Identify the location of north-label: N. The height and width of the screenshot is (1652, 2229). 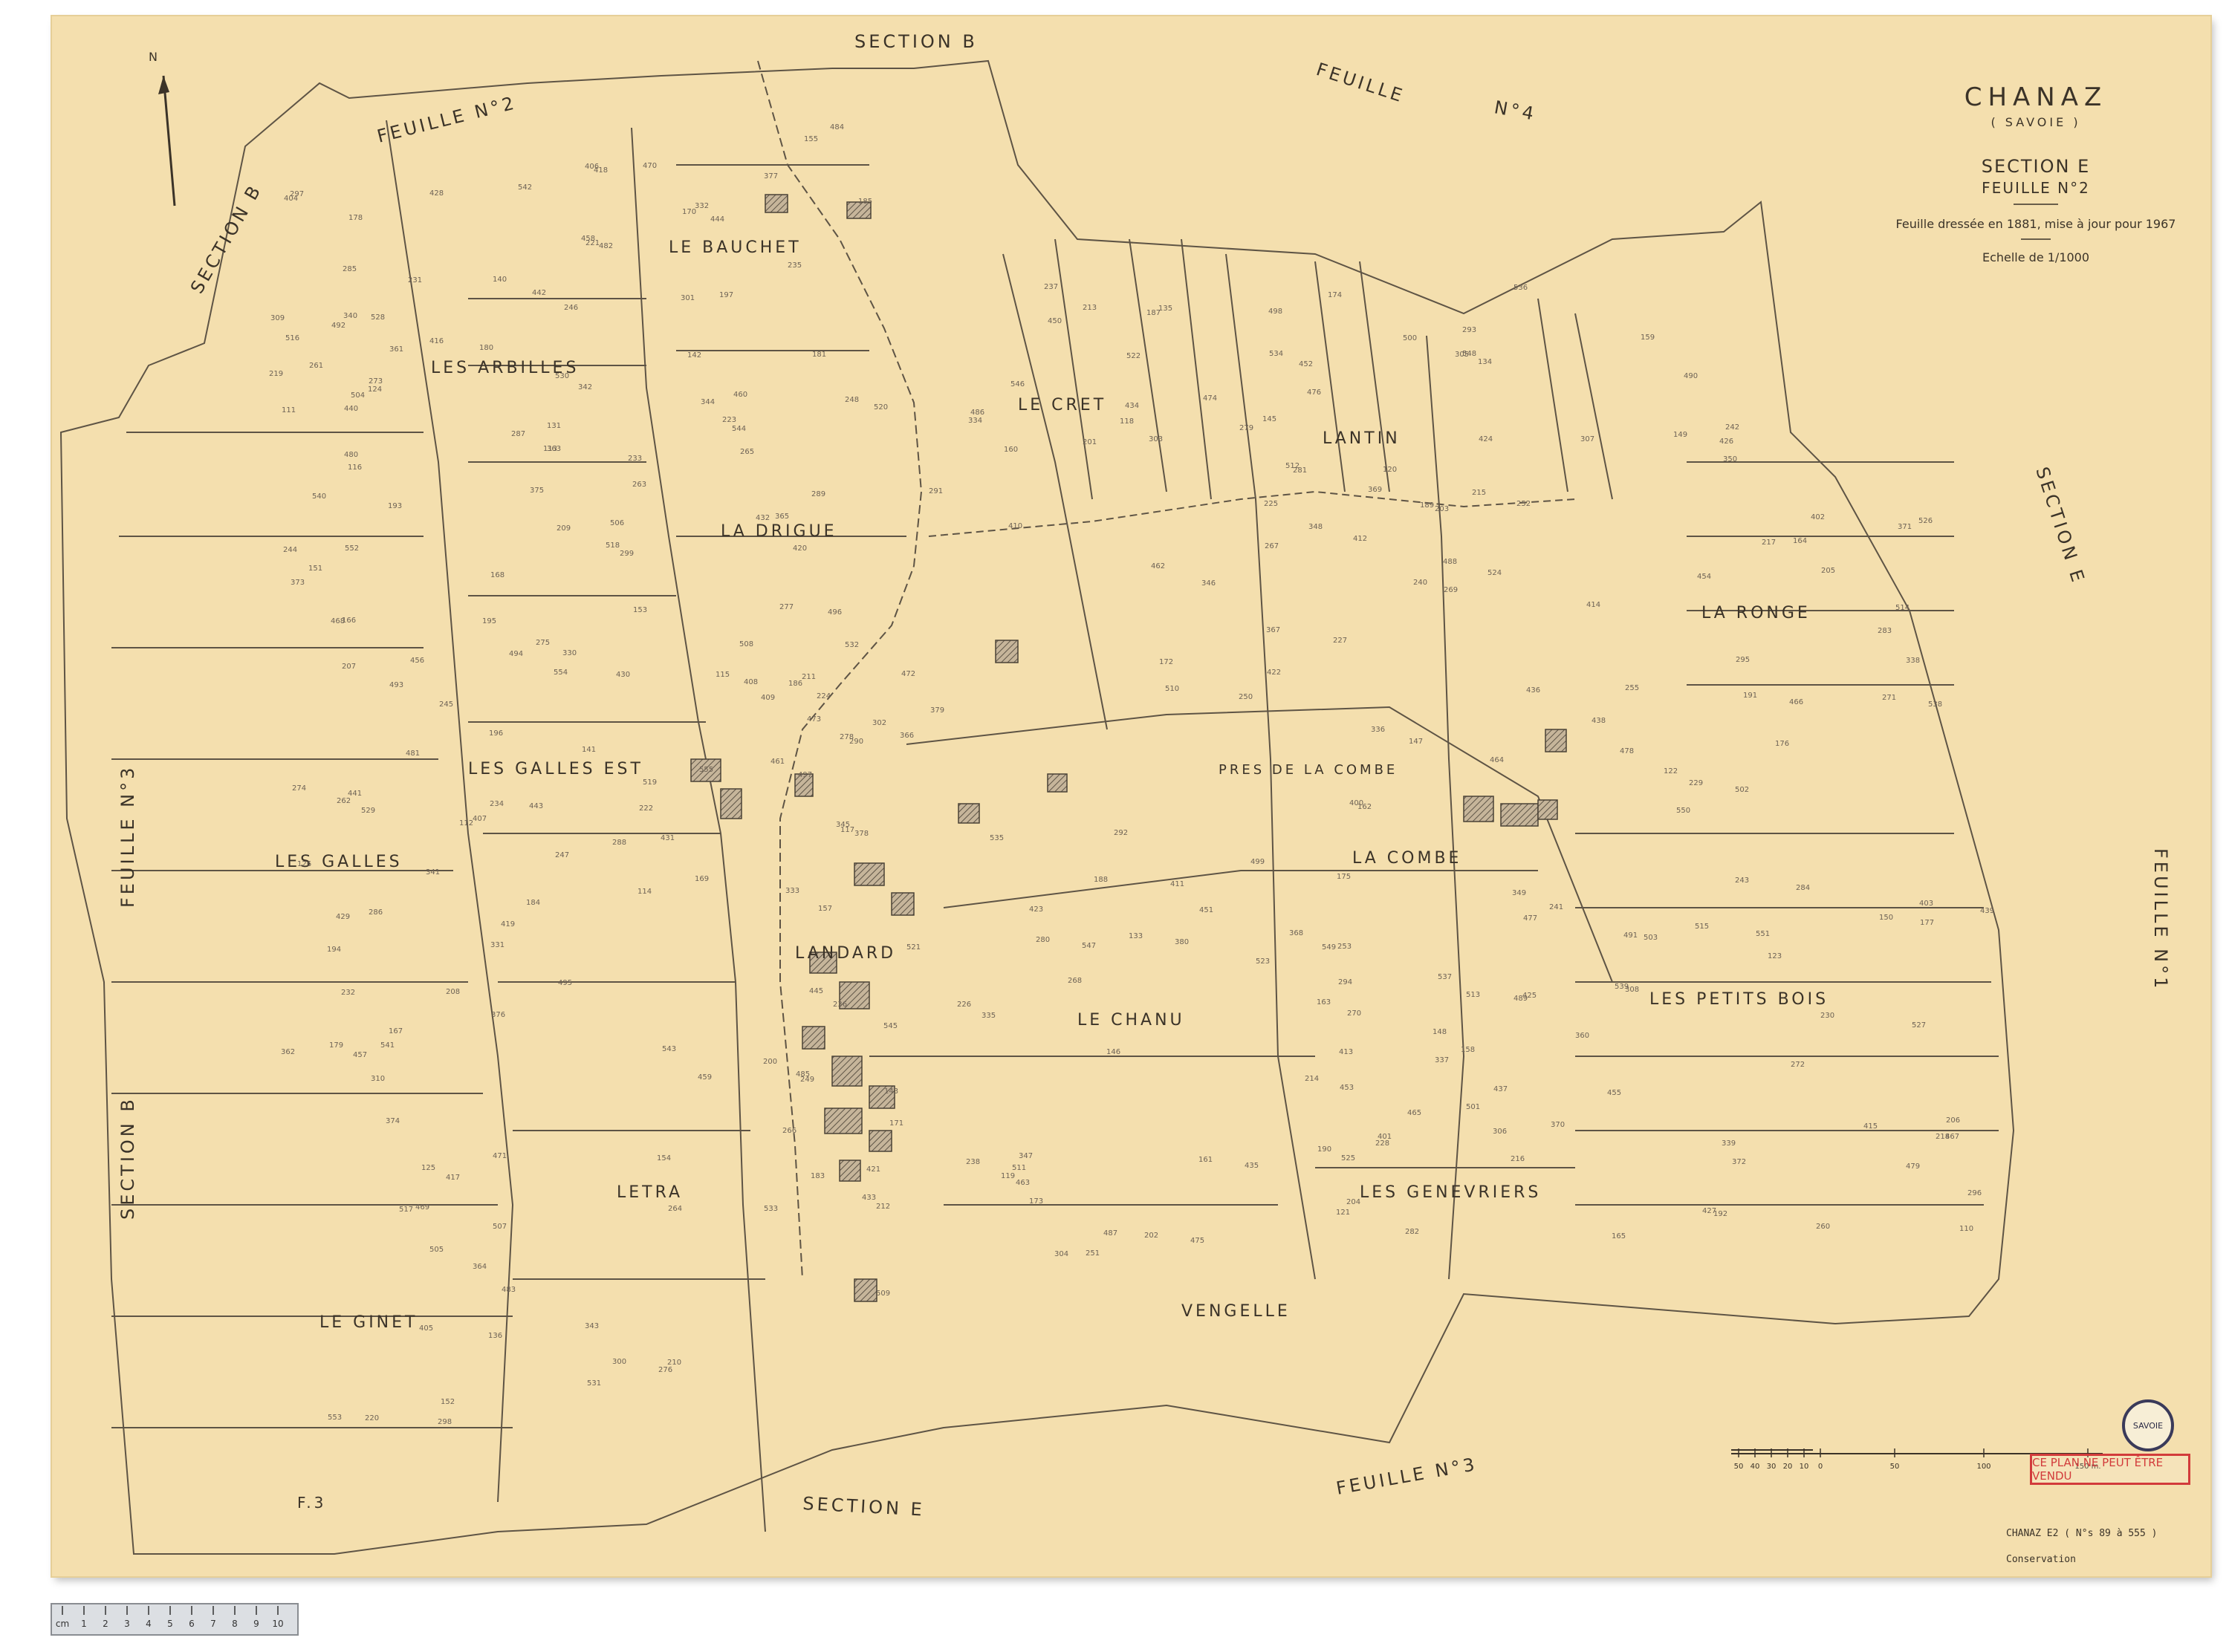
(153, 57).